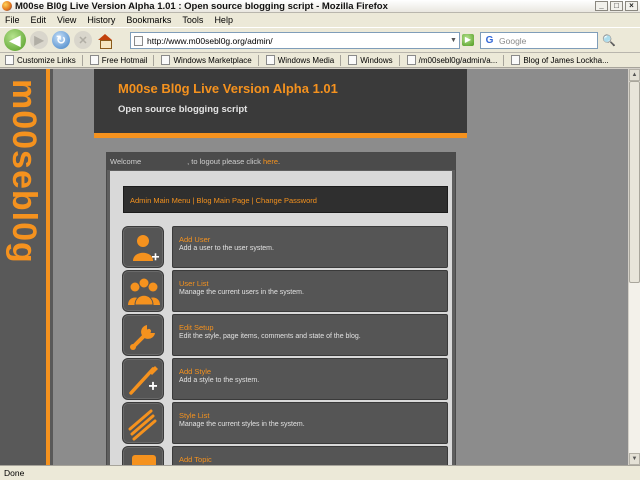  Describe the element at coordinates (143, 247) in the screenshot. I see `user-add-icon` at that location.